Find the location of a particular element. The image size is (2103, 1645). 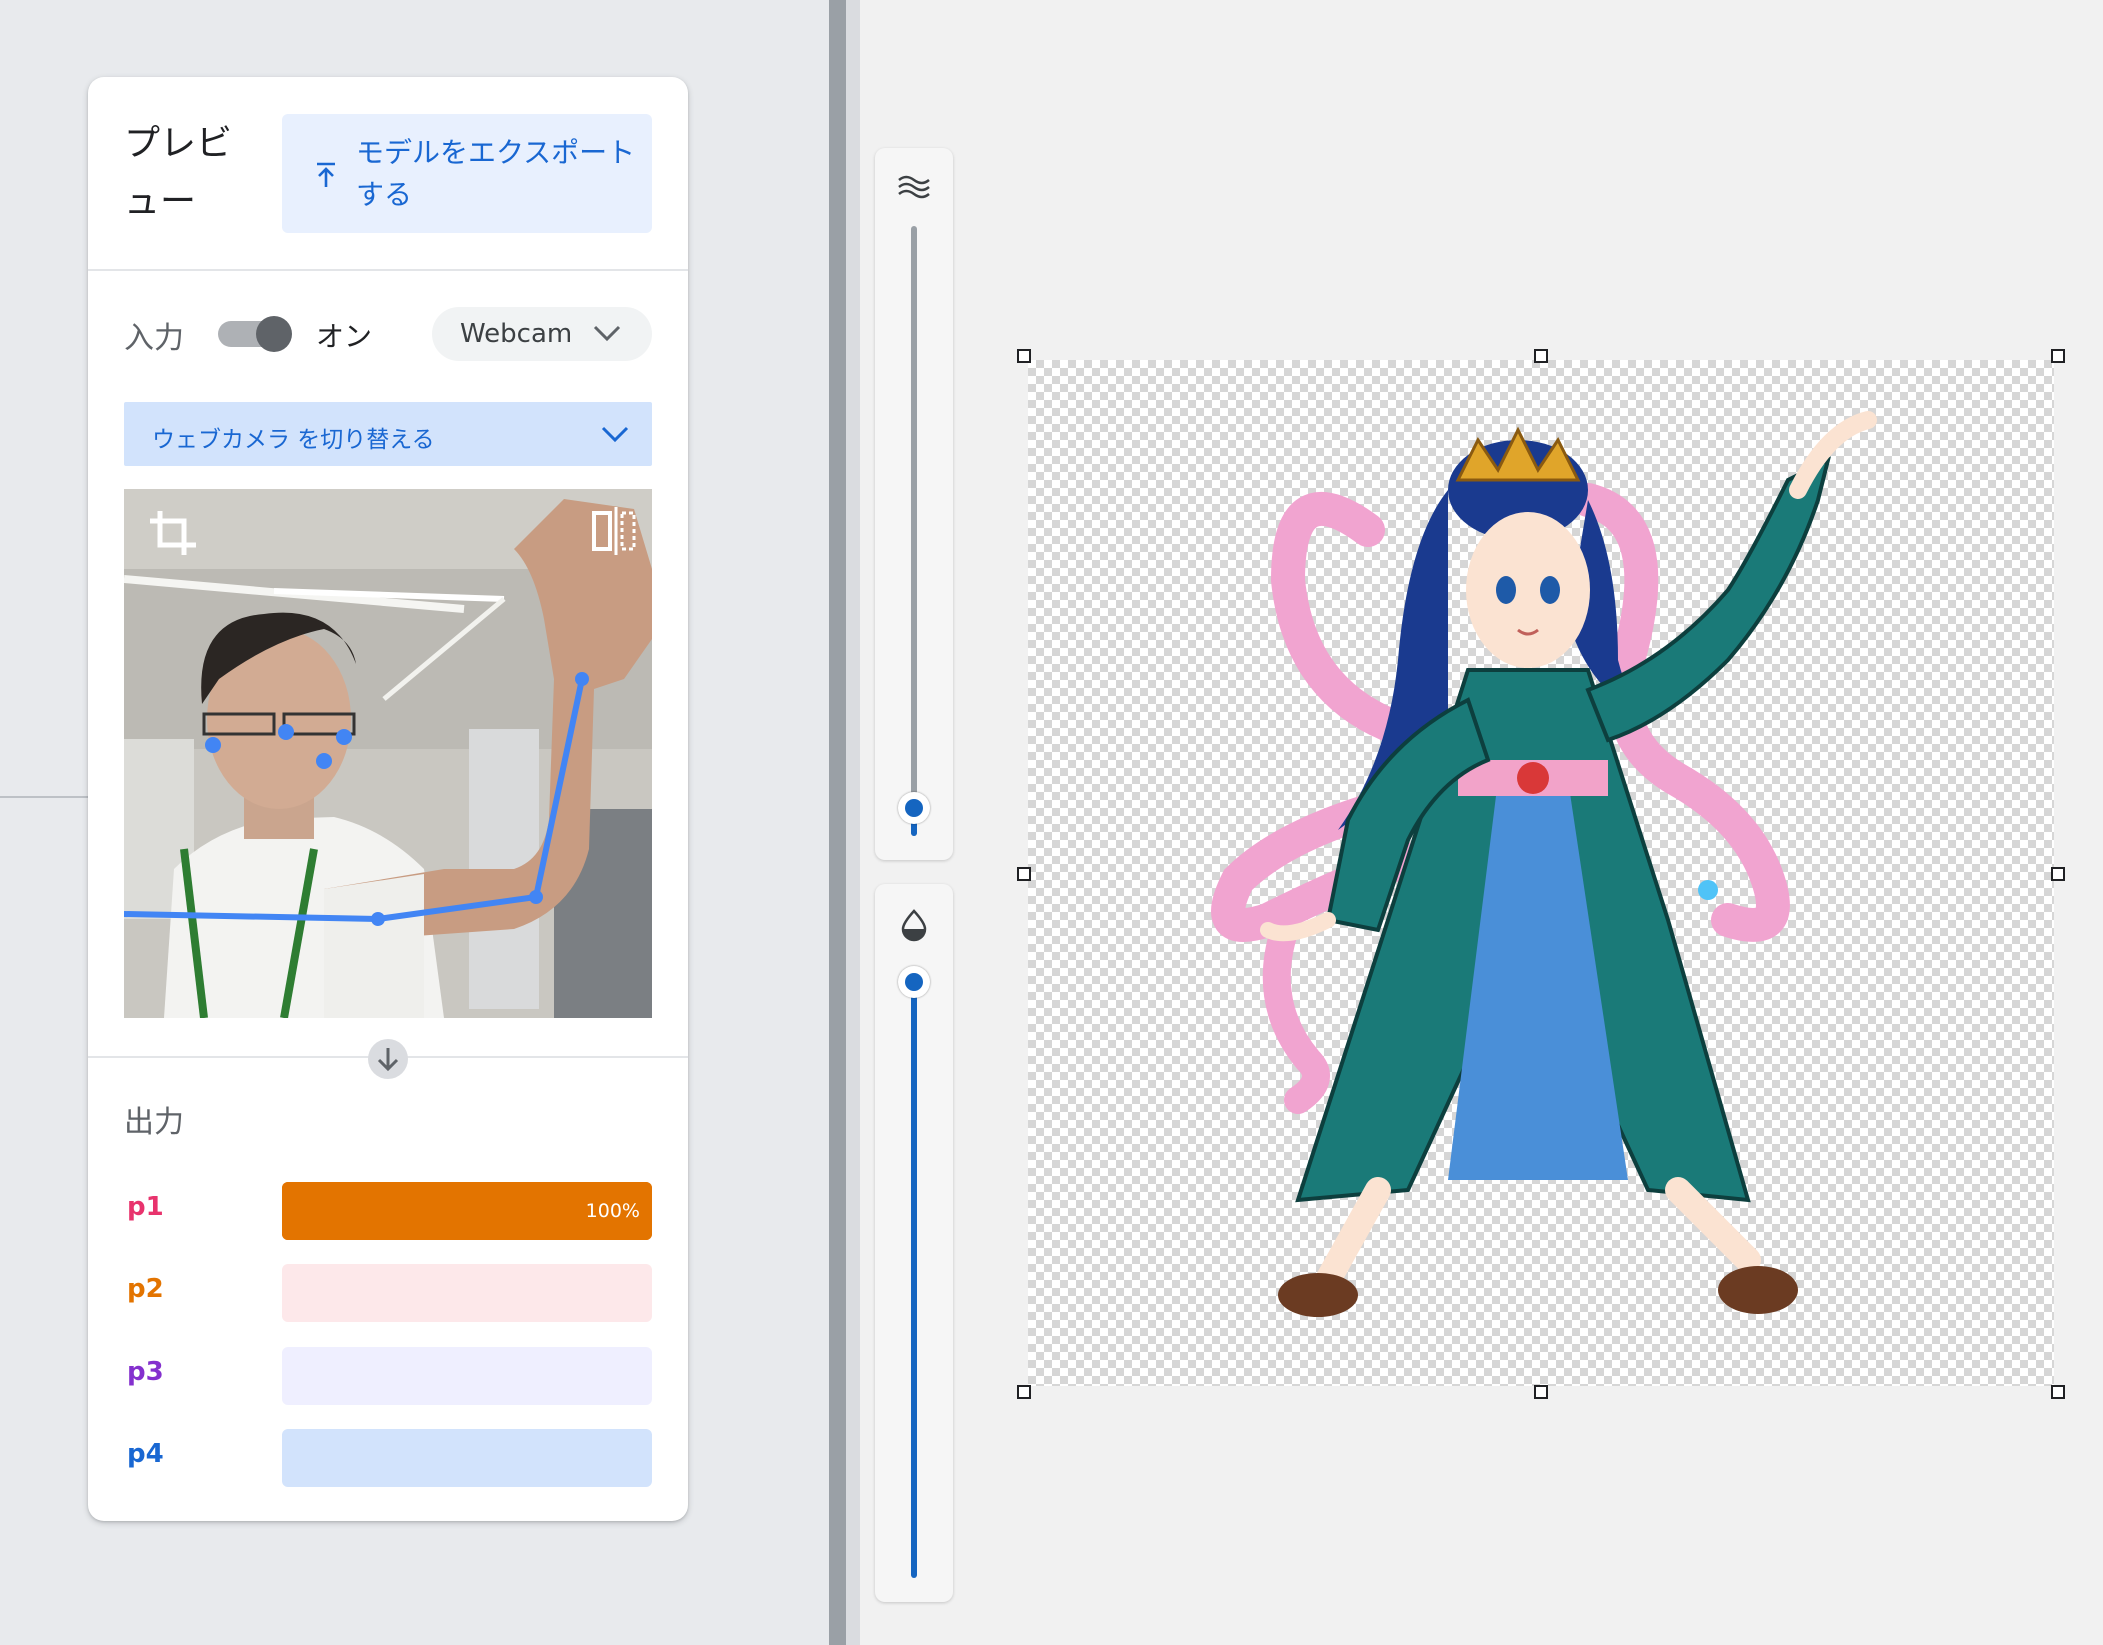

class-row-p1: p1 100% is located at coordinates (388, 1211).